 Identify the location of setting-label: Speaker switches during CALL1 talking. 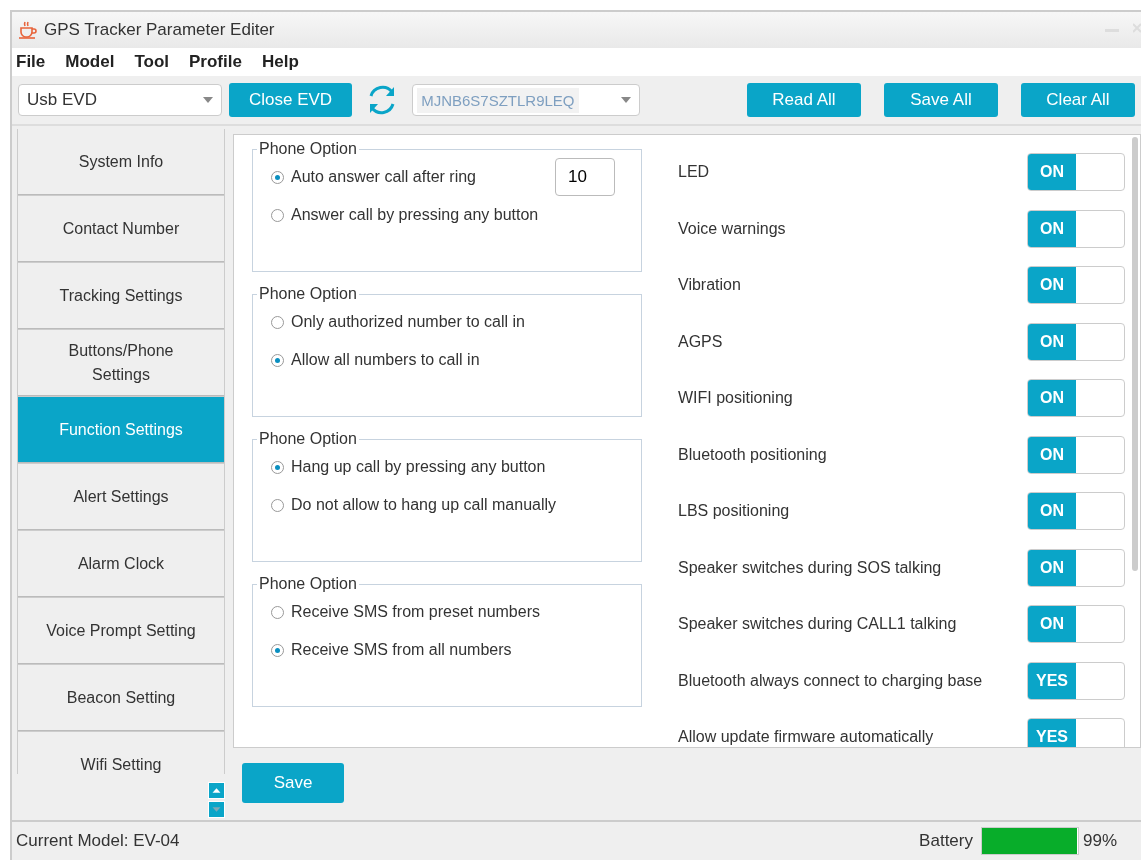
(817, 624).